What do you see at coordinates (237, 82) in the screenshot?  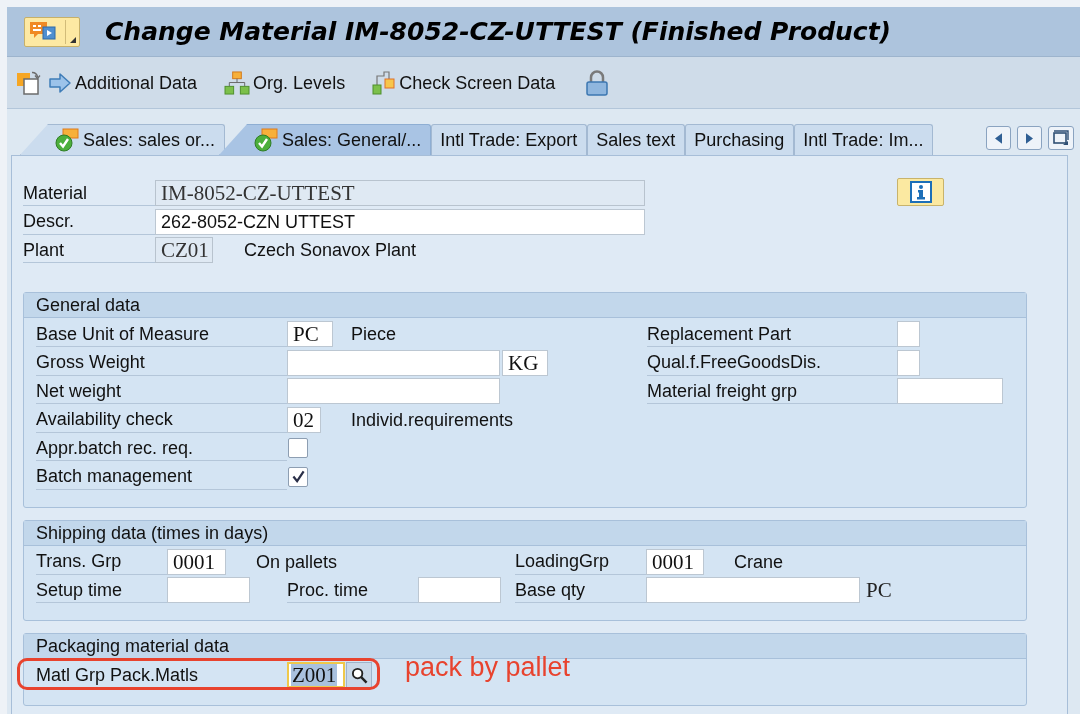 I see `hierarchy-icon` at bounding box center [237, 82].